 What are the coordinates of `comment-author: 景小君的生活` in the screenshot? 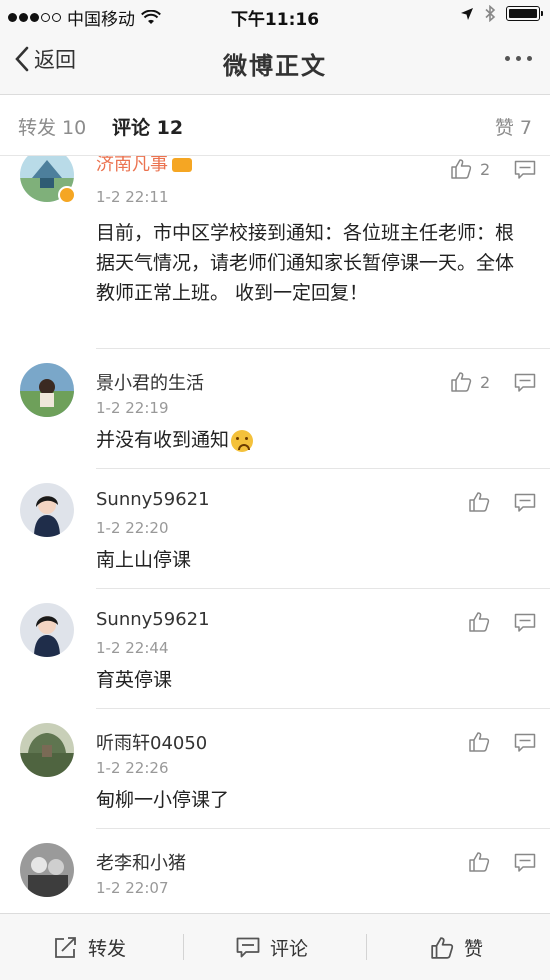 It's located at (150, 382).